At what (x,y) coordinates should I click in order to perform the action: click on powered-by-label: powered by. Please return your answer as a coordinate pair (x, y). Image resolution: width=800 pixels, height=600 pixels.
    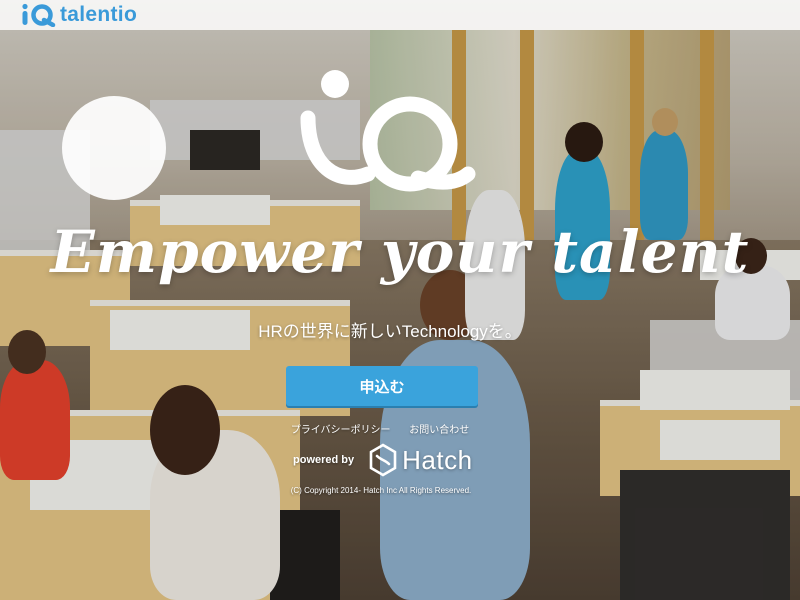
    Looking at the image, I should click on (324, 460).